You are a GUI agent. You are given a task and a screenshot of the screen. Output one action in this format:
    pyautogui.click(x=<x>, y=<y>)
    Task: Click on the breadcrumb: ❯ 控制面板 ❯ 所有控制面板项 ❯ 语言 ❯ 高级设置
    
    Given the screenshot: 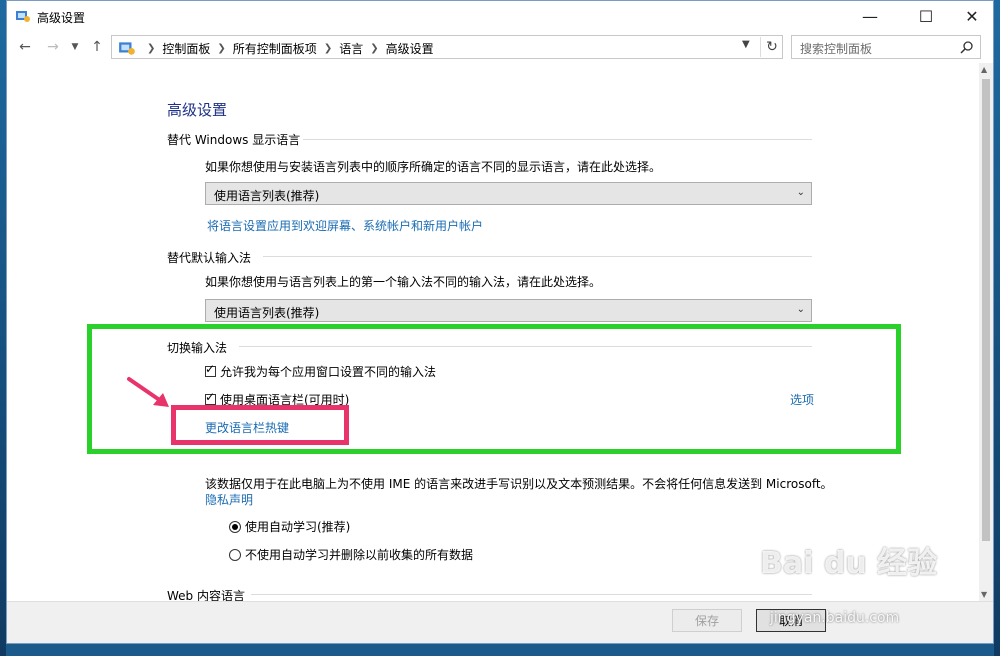 What is the action you would take?
    pyautogui.click(x=287, y=48)
    